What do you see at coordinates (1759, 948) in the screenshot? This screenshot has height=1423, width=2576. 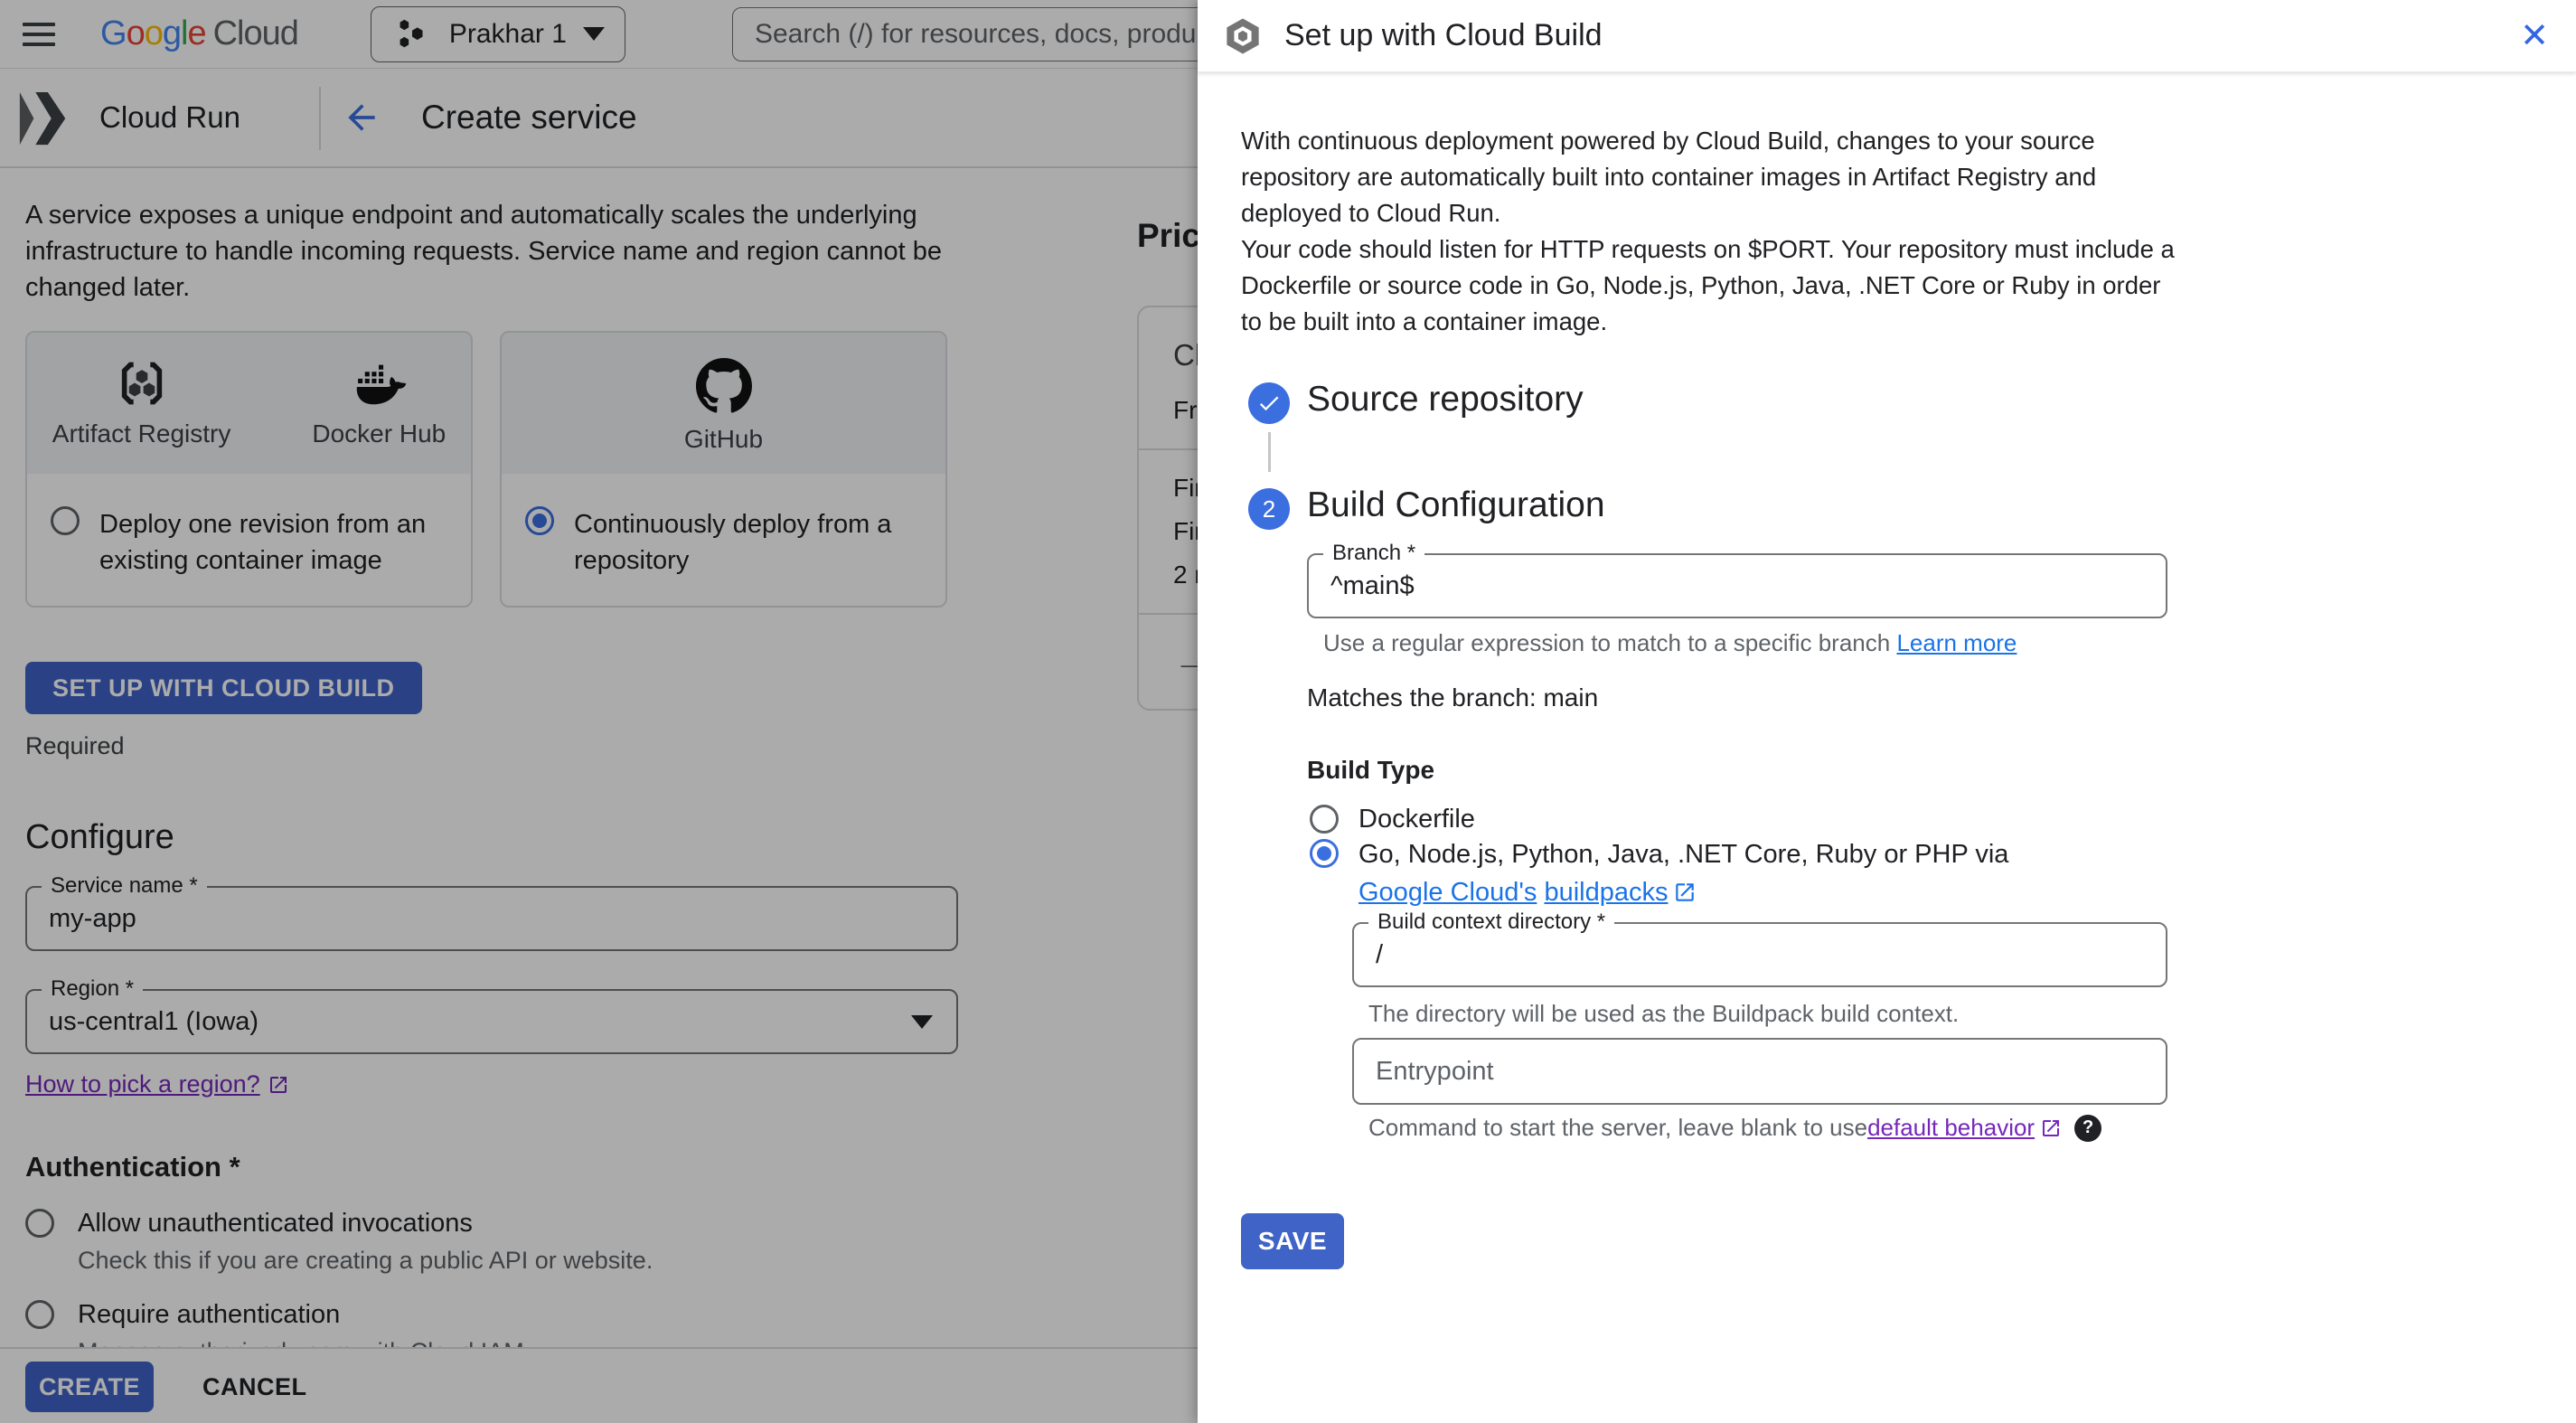 I see `build-context-field: Build context directory *` at bounding box center [1759, 948].